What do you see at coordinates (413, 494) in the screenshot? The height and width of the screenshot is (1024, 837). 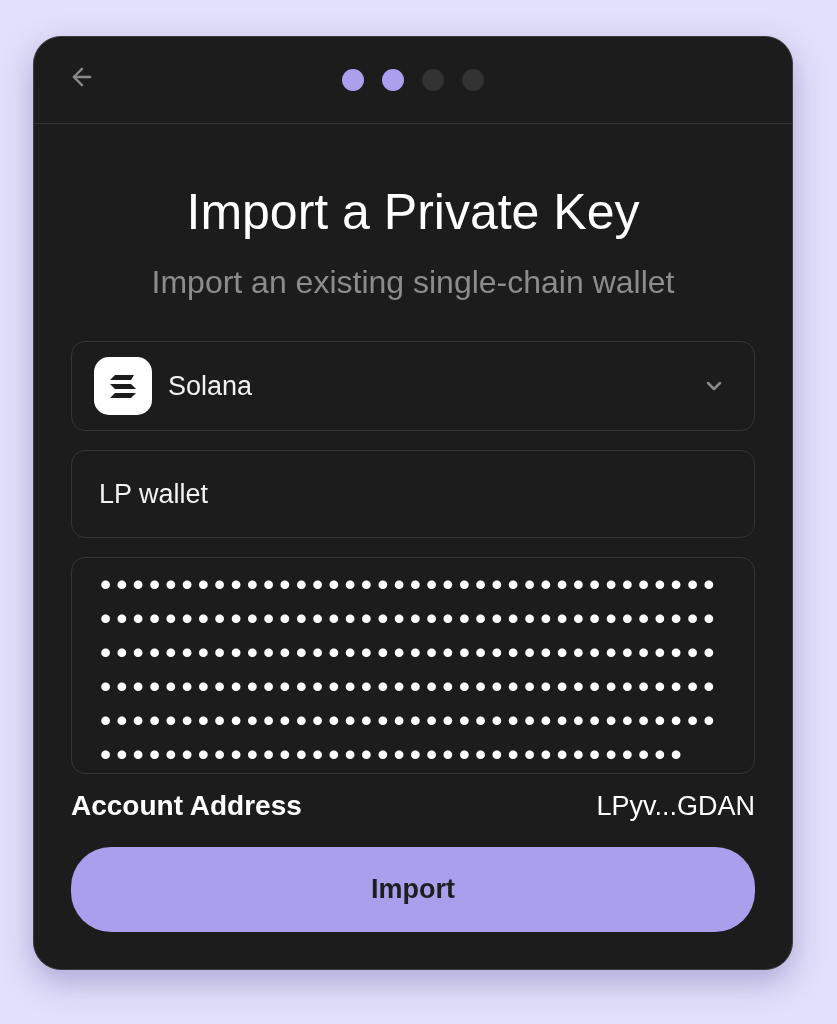 I see `wallet-name-field: LP wallet` at bounding box center [413, 494].